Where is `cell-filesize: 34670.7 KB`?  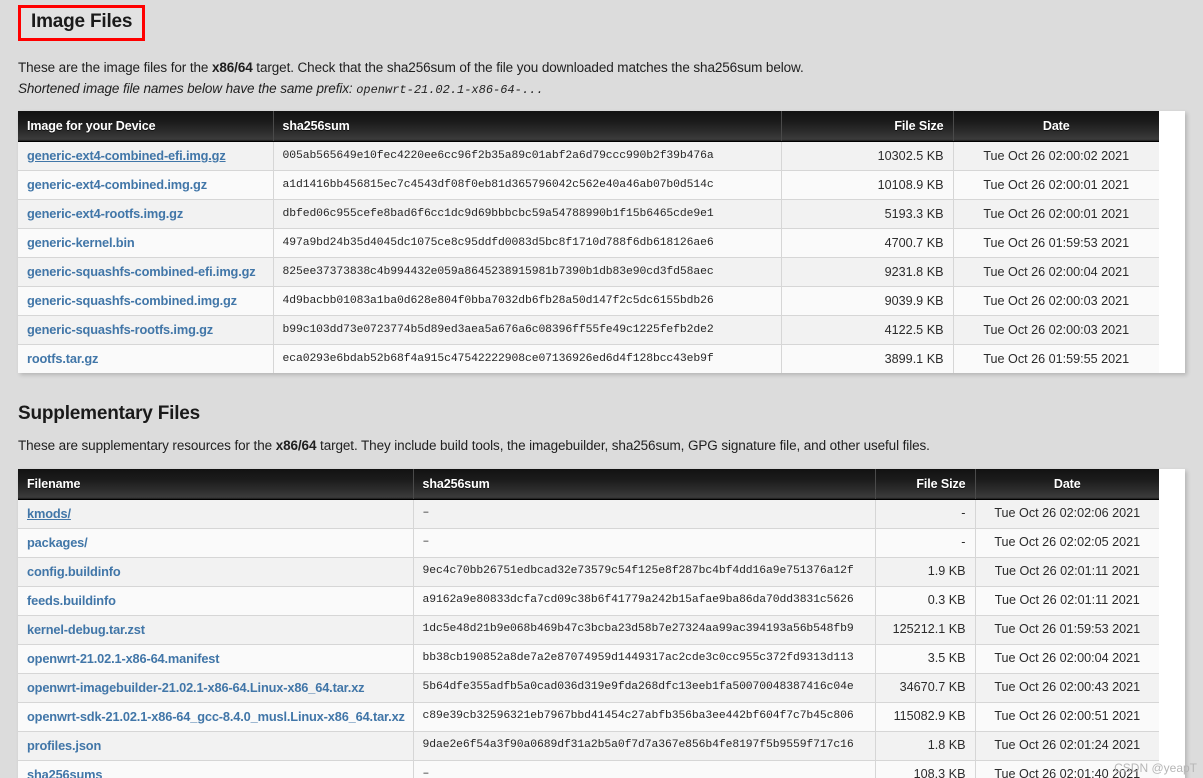 cell-filesize: 34670.7 KB is located at coordinates (925, 688).